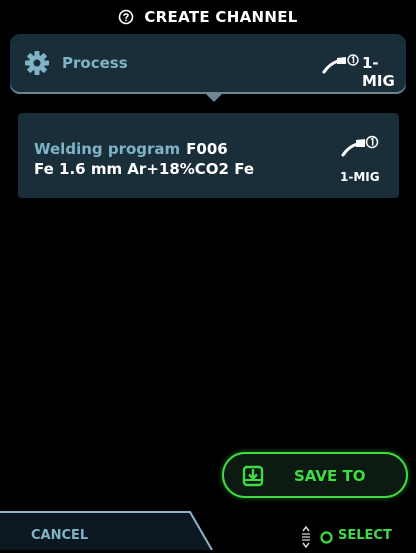 The height and width of the screenshot is (553, 416). I want to click on save-to-label: SAVE TO, so click(330, 476).